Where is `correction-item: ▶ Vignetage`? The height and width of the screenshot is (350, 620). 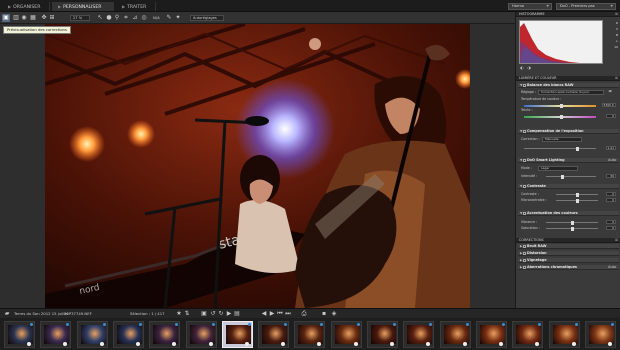
correction-item: ▶ Vignetage is located at coordinates (568, 260).